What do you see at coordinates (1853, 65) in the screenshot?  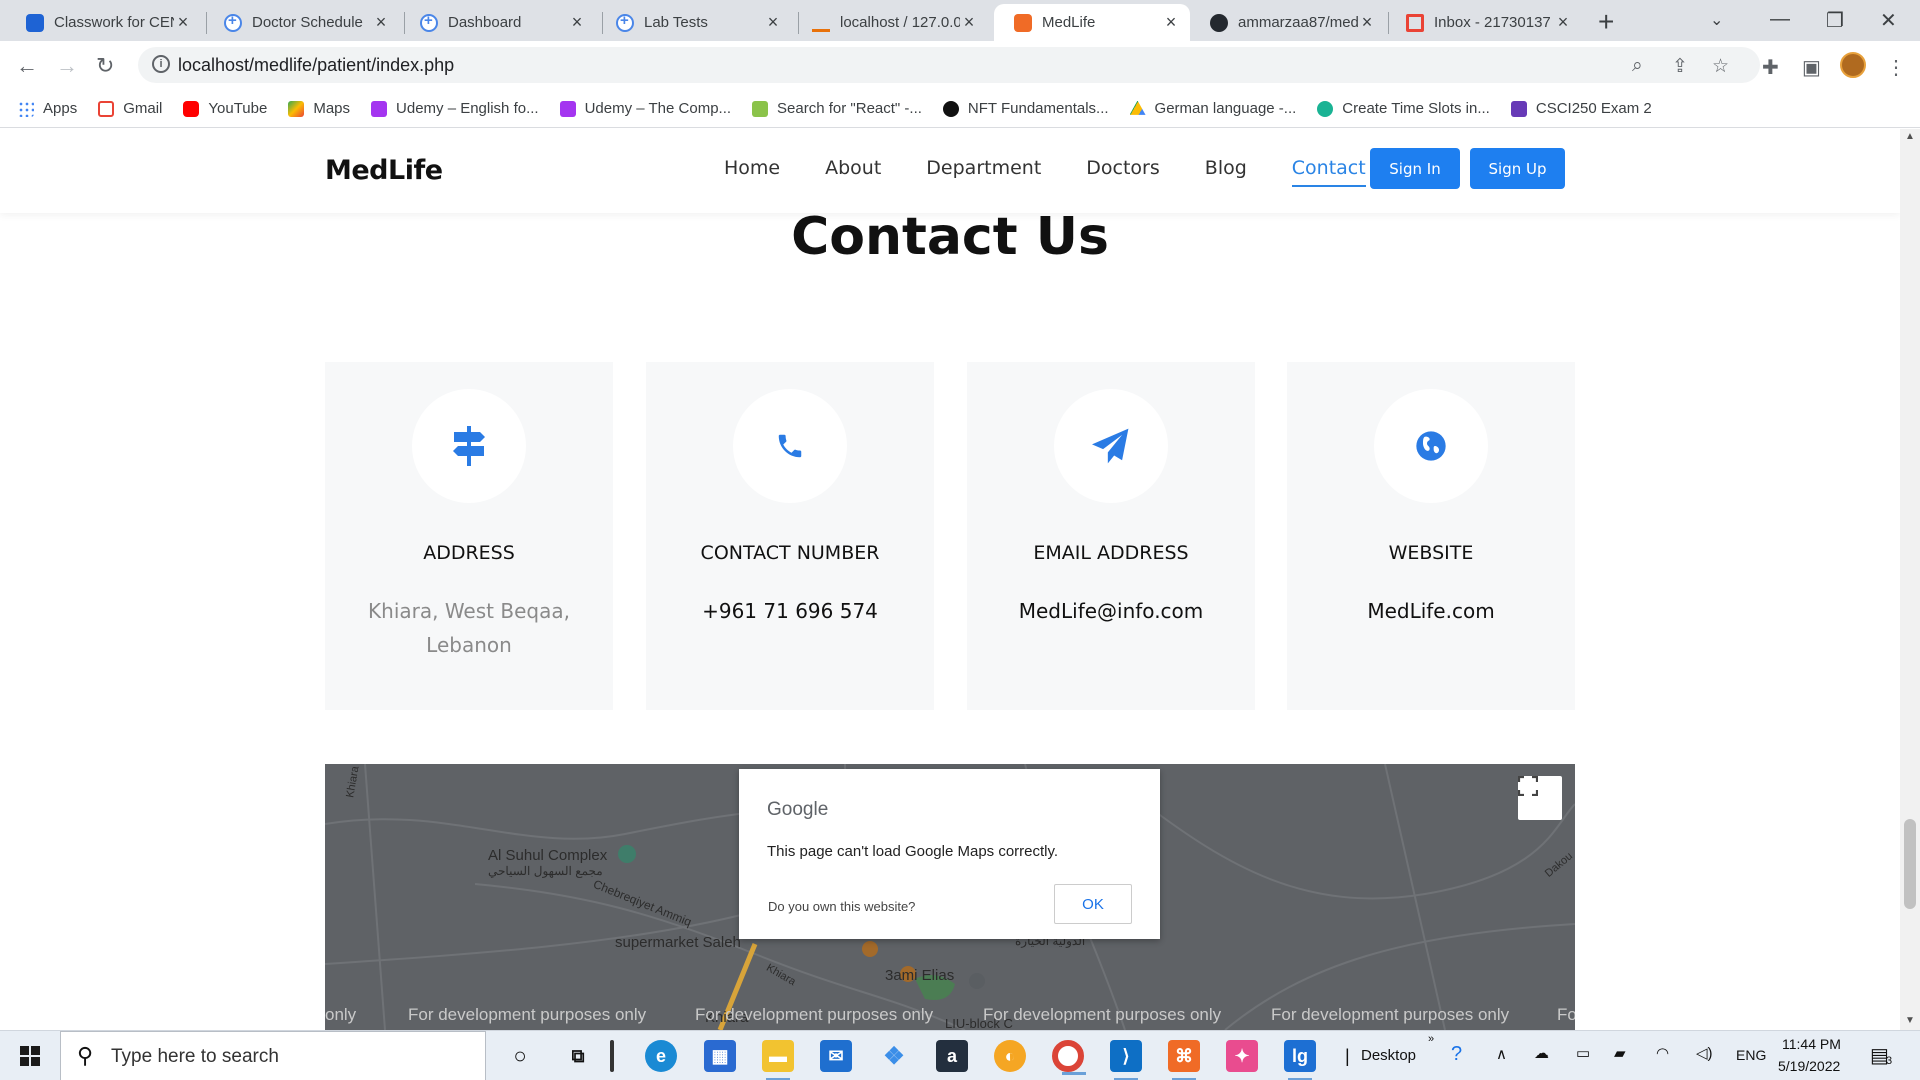 I see `avatar` at bounding box center [1853, 65].